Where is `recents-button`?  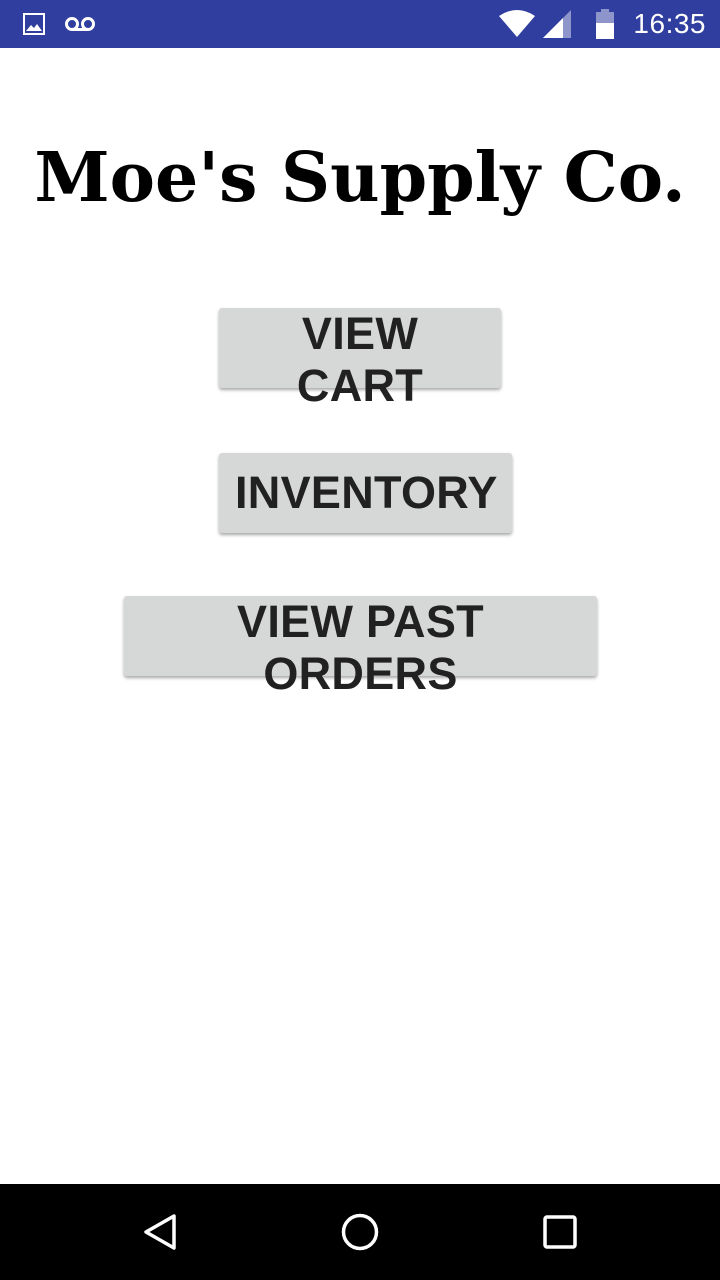 recents-button is located at coordinates (560, 1232).